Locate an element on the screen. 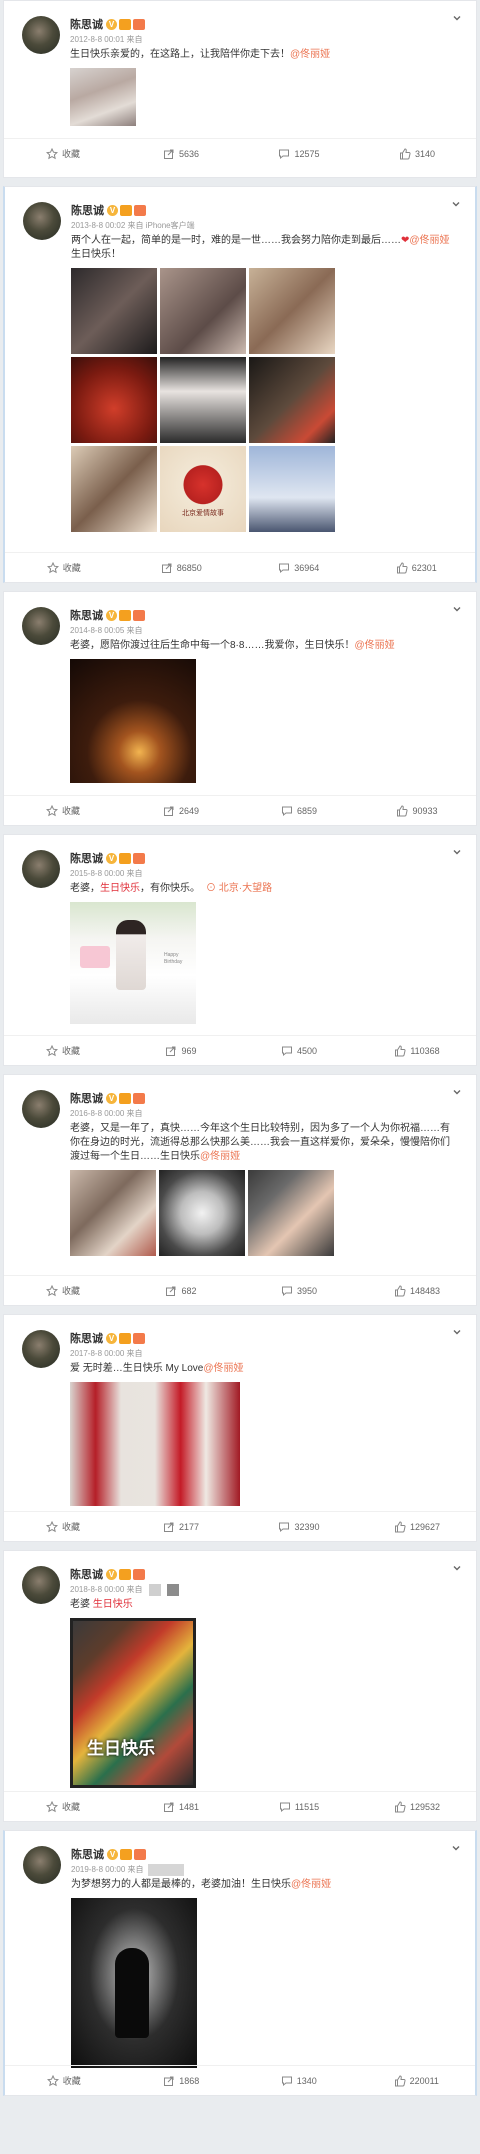 This screenshot has width=480, height=2154. thumbs-up-icon is located at coordinates (400, 1291).